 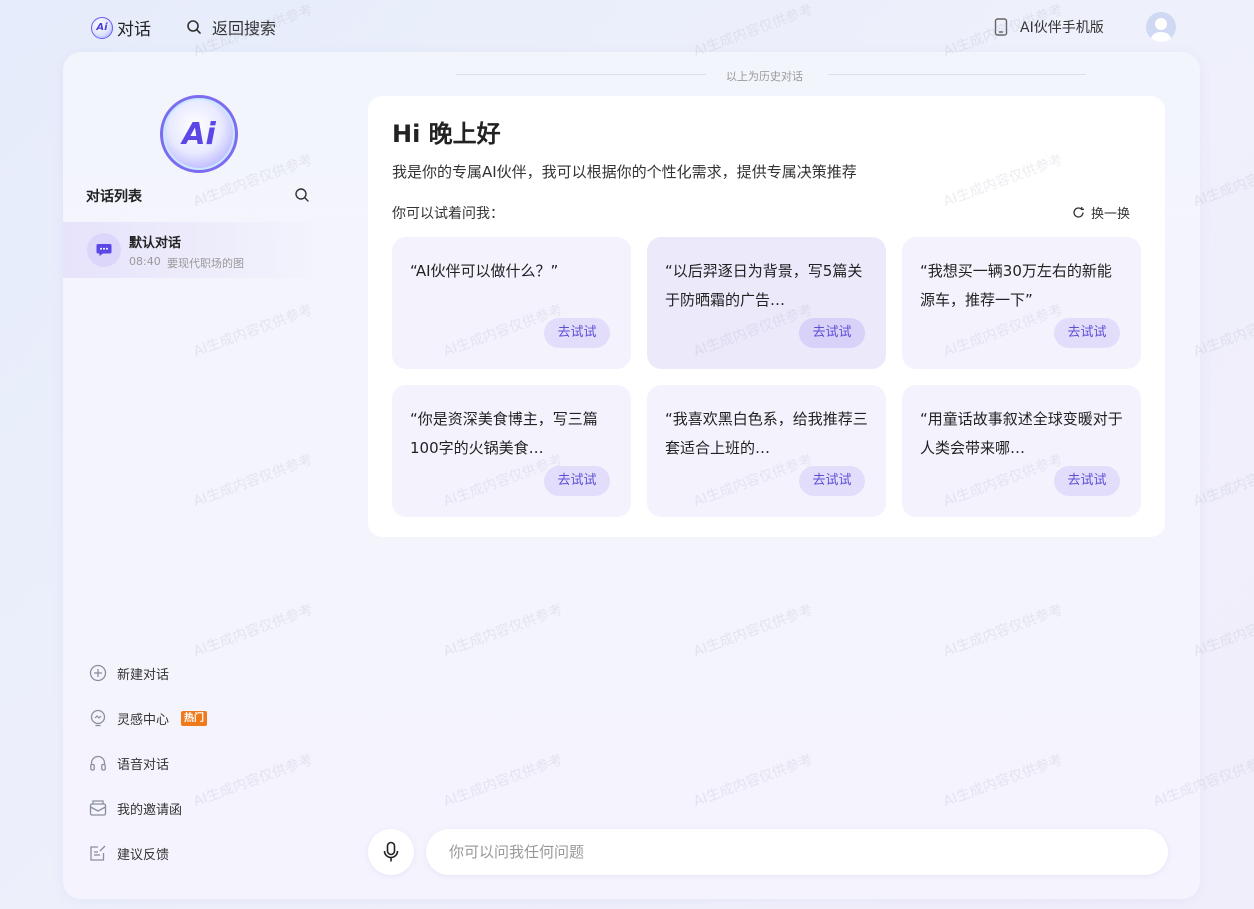 What do you see at coordinates (1079, 212) in the screenshot?
I see `refresh-icon` at bounding box center [1079, 212].